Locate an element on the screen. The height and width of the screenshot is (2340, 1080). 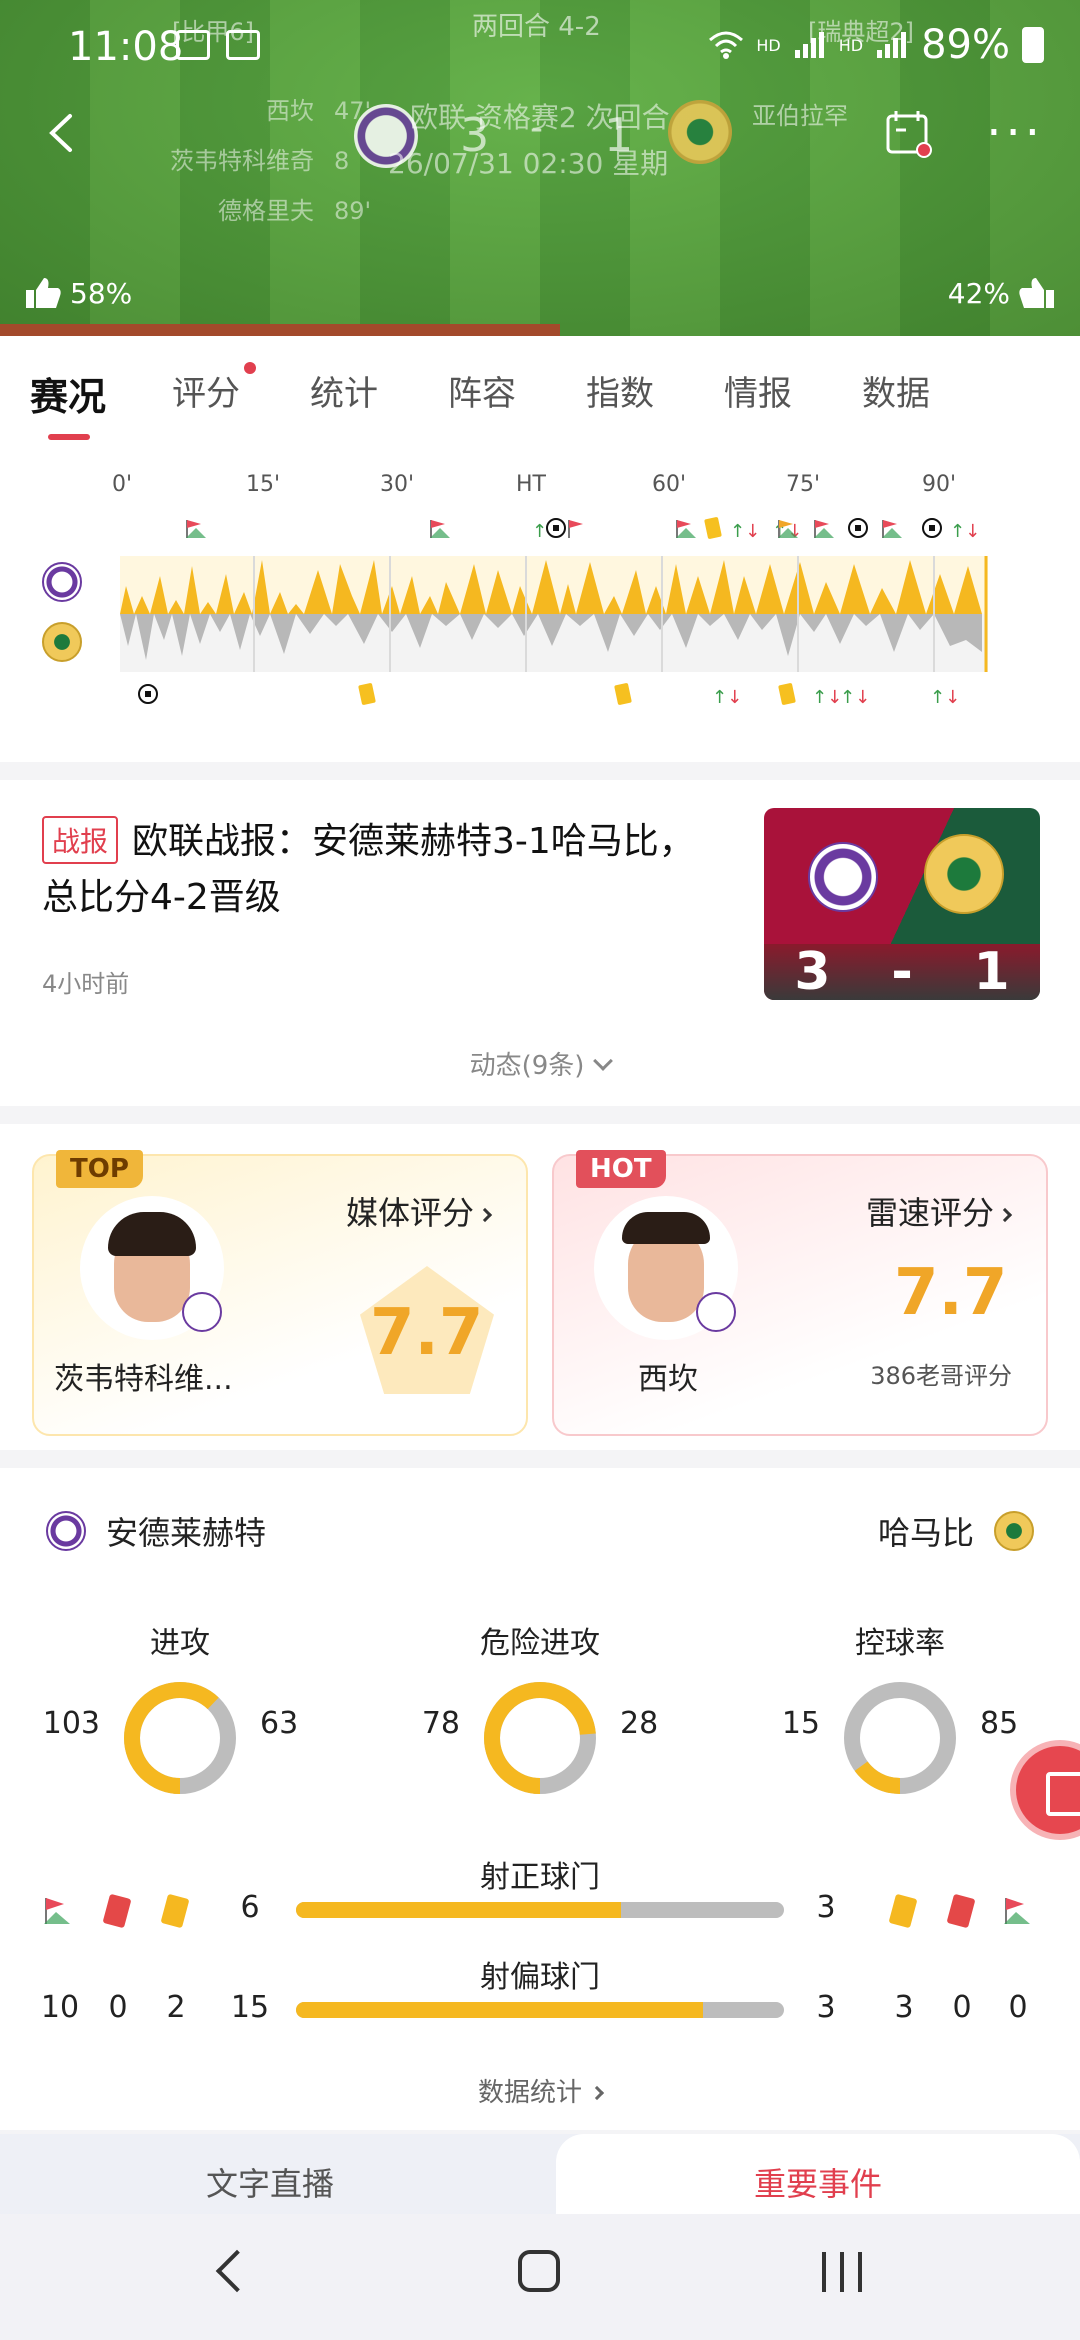
active-tab-indicator is located at coordinates (69, 437).